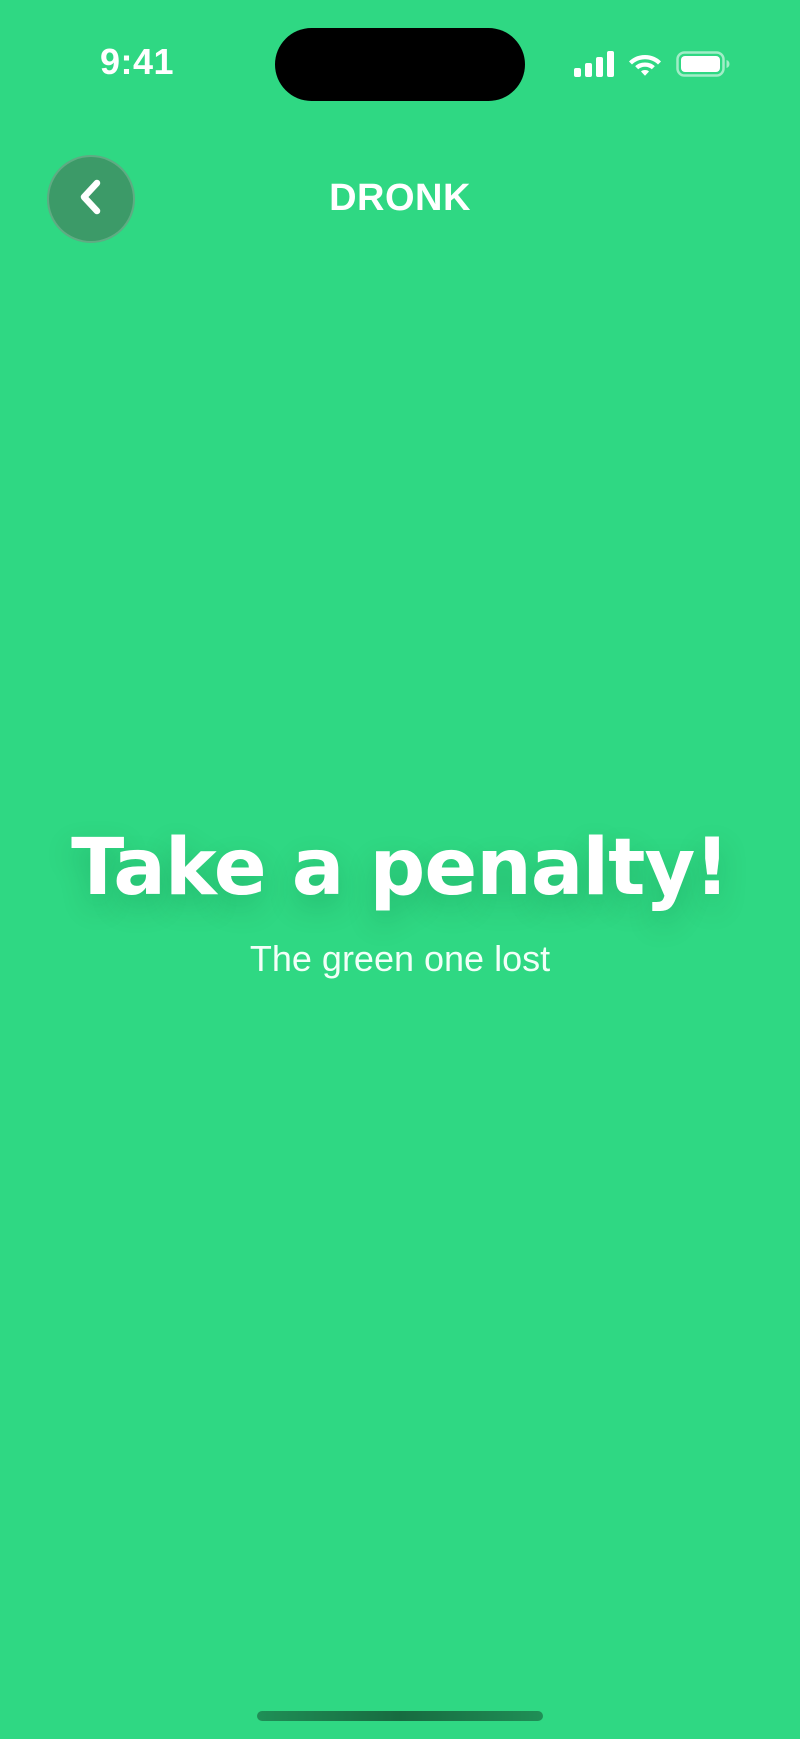  I want to click on loser-subtitle: The green one lost, so click(400, 958).